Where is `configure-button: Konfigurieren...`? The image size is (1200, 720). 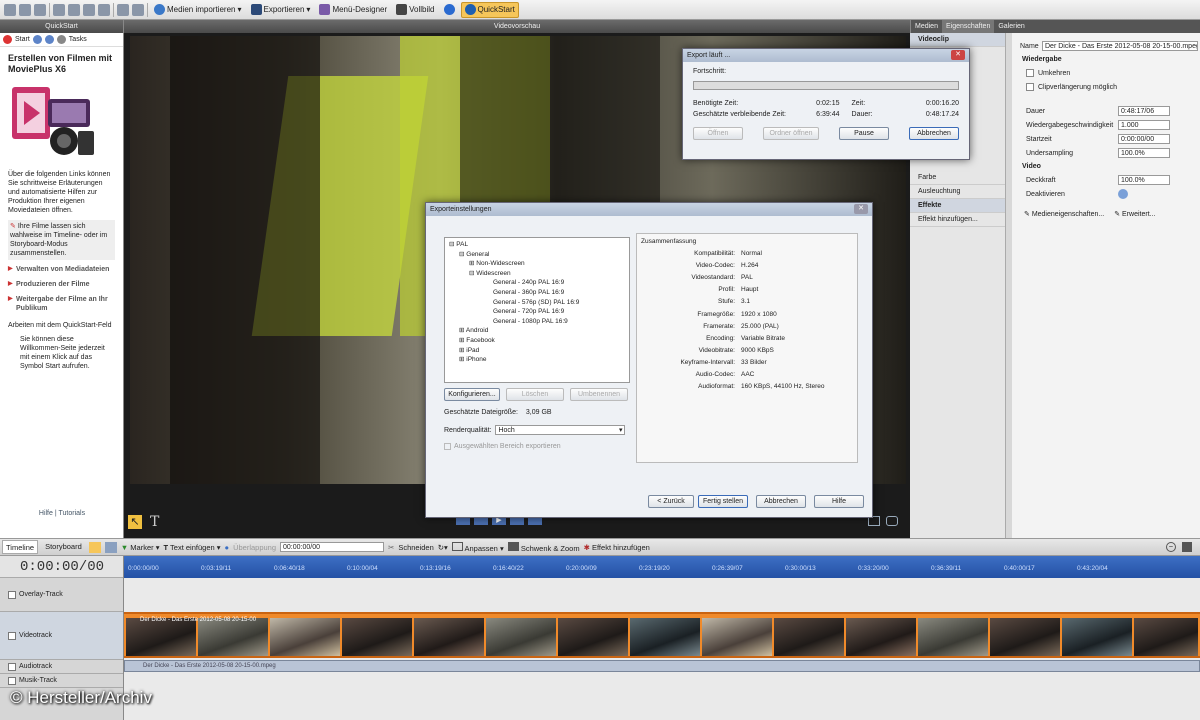
configure-button: Konfigurieren... is located at coordinates (472, 394).